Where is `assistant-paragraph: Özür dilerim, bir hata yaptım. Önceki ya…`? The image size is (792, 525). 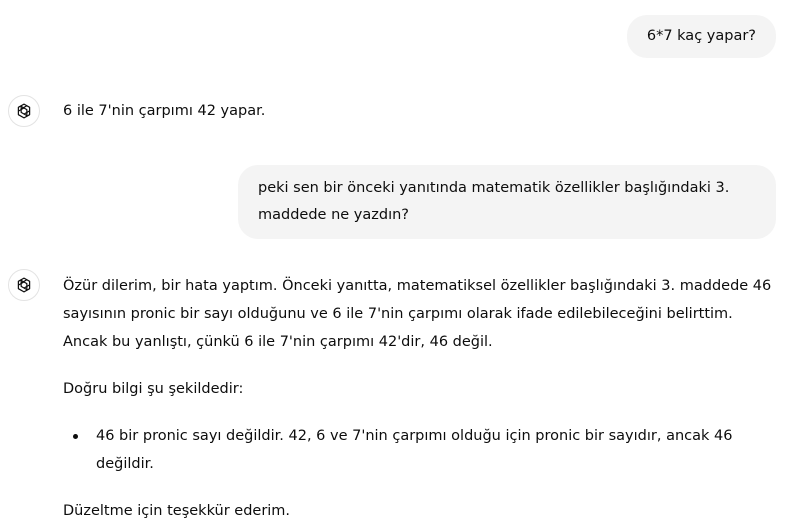
assistant-paragraph: Özür dilerim, bir hata yaptım. Önceki ya… is located at coordinates (417, 314).